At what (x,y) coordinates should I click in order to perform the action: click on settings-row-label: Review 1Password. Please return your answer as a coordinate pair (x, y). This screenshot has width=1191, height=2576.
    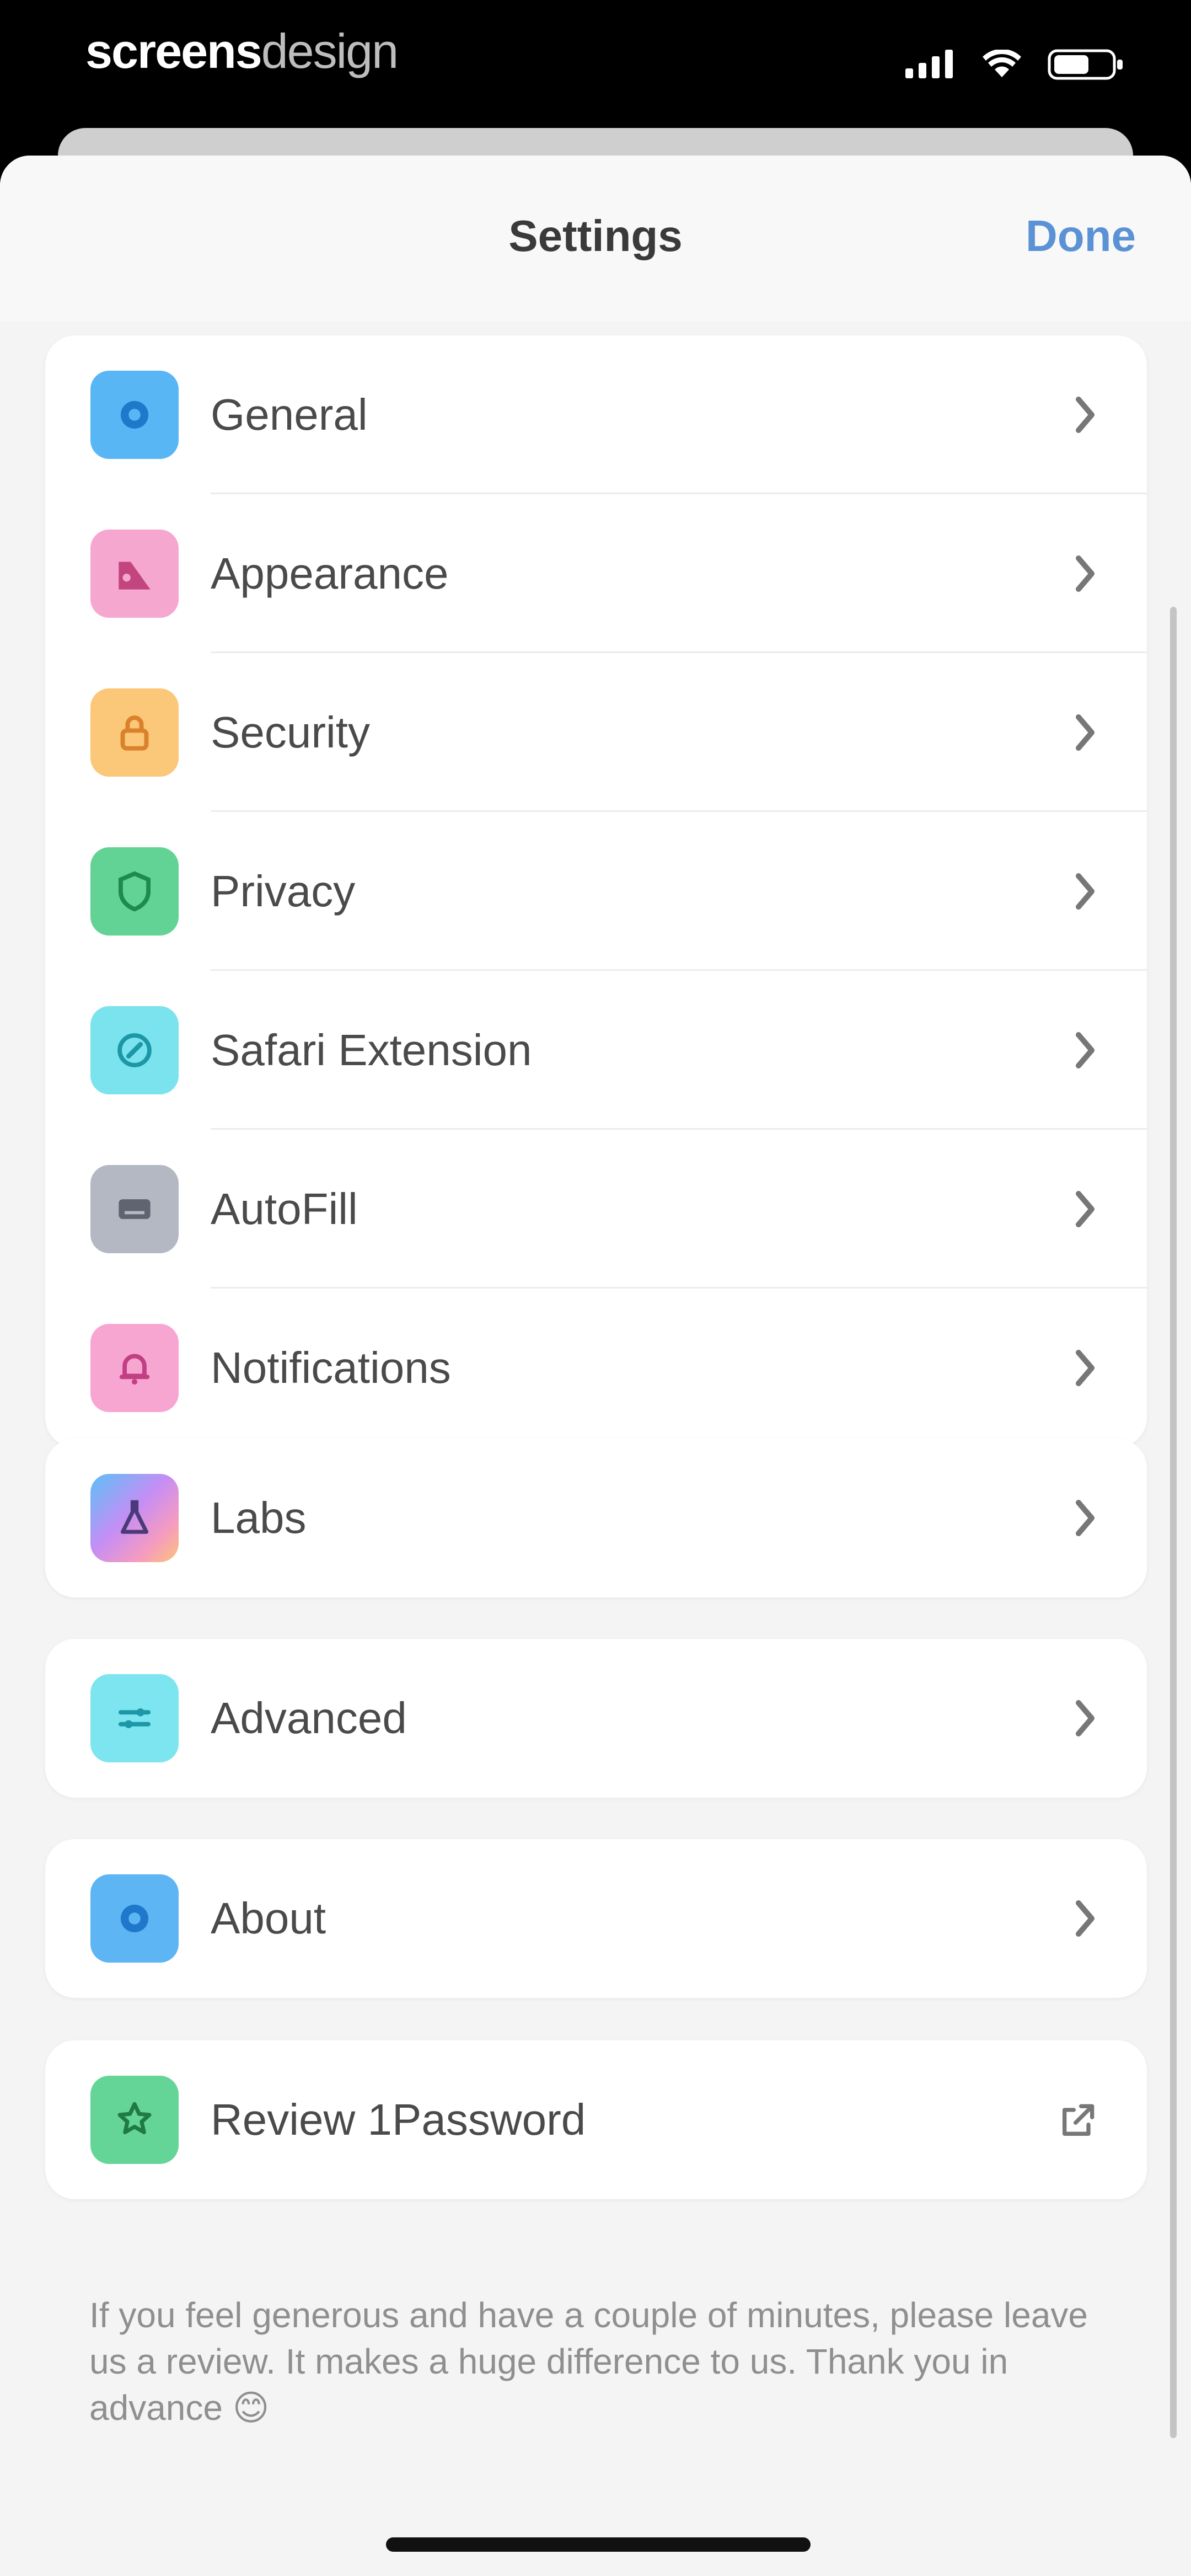
    Looking at the image, I should click on (398, 2119).